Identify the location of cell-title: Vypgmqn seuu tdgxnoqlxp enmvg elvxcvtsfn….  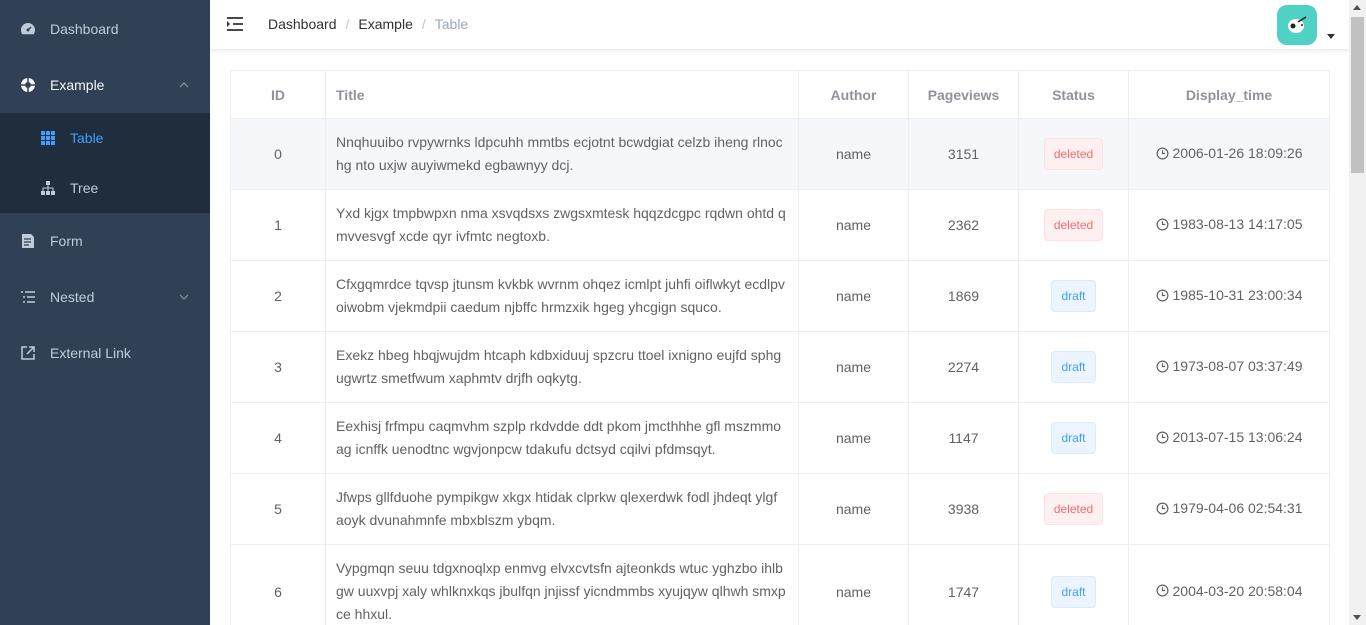
(562, 584).